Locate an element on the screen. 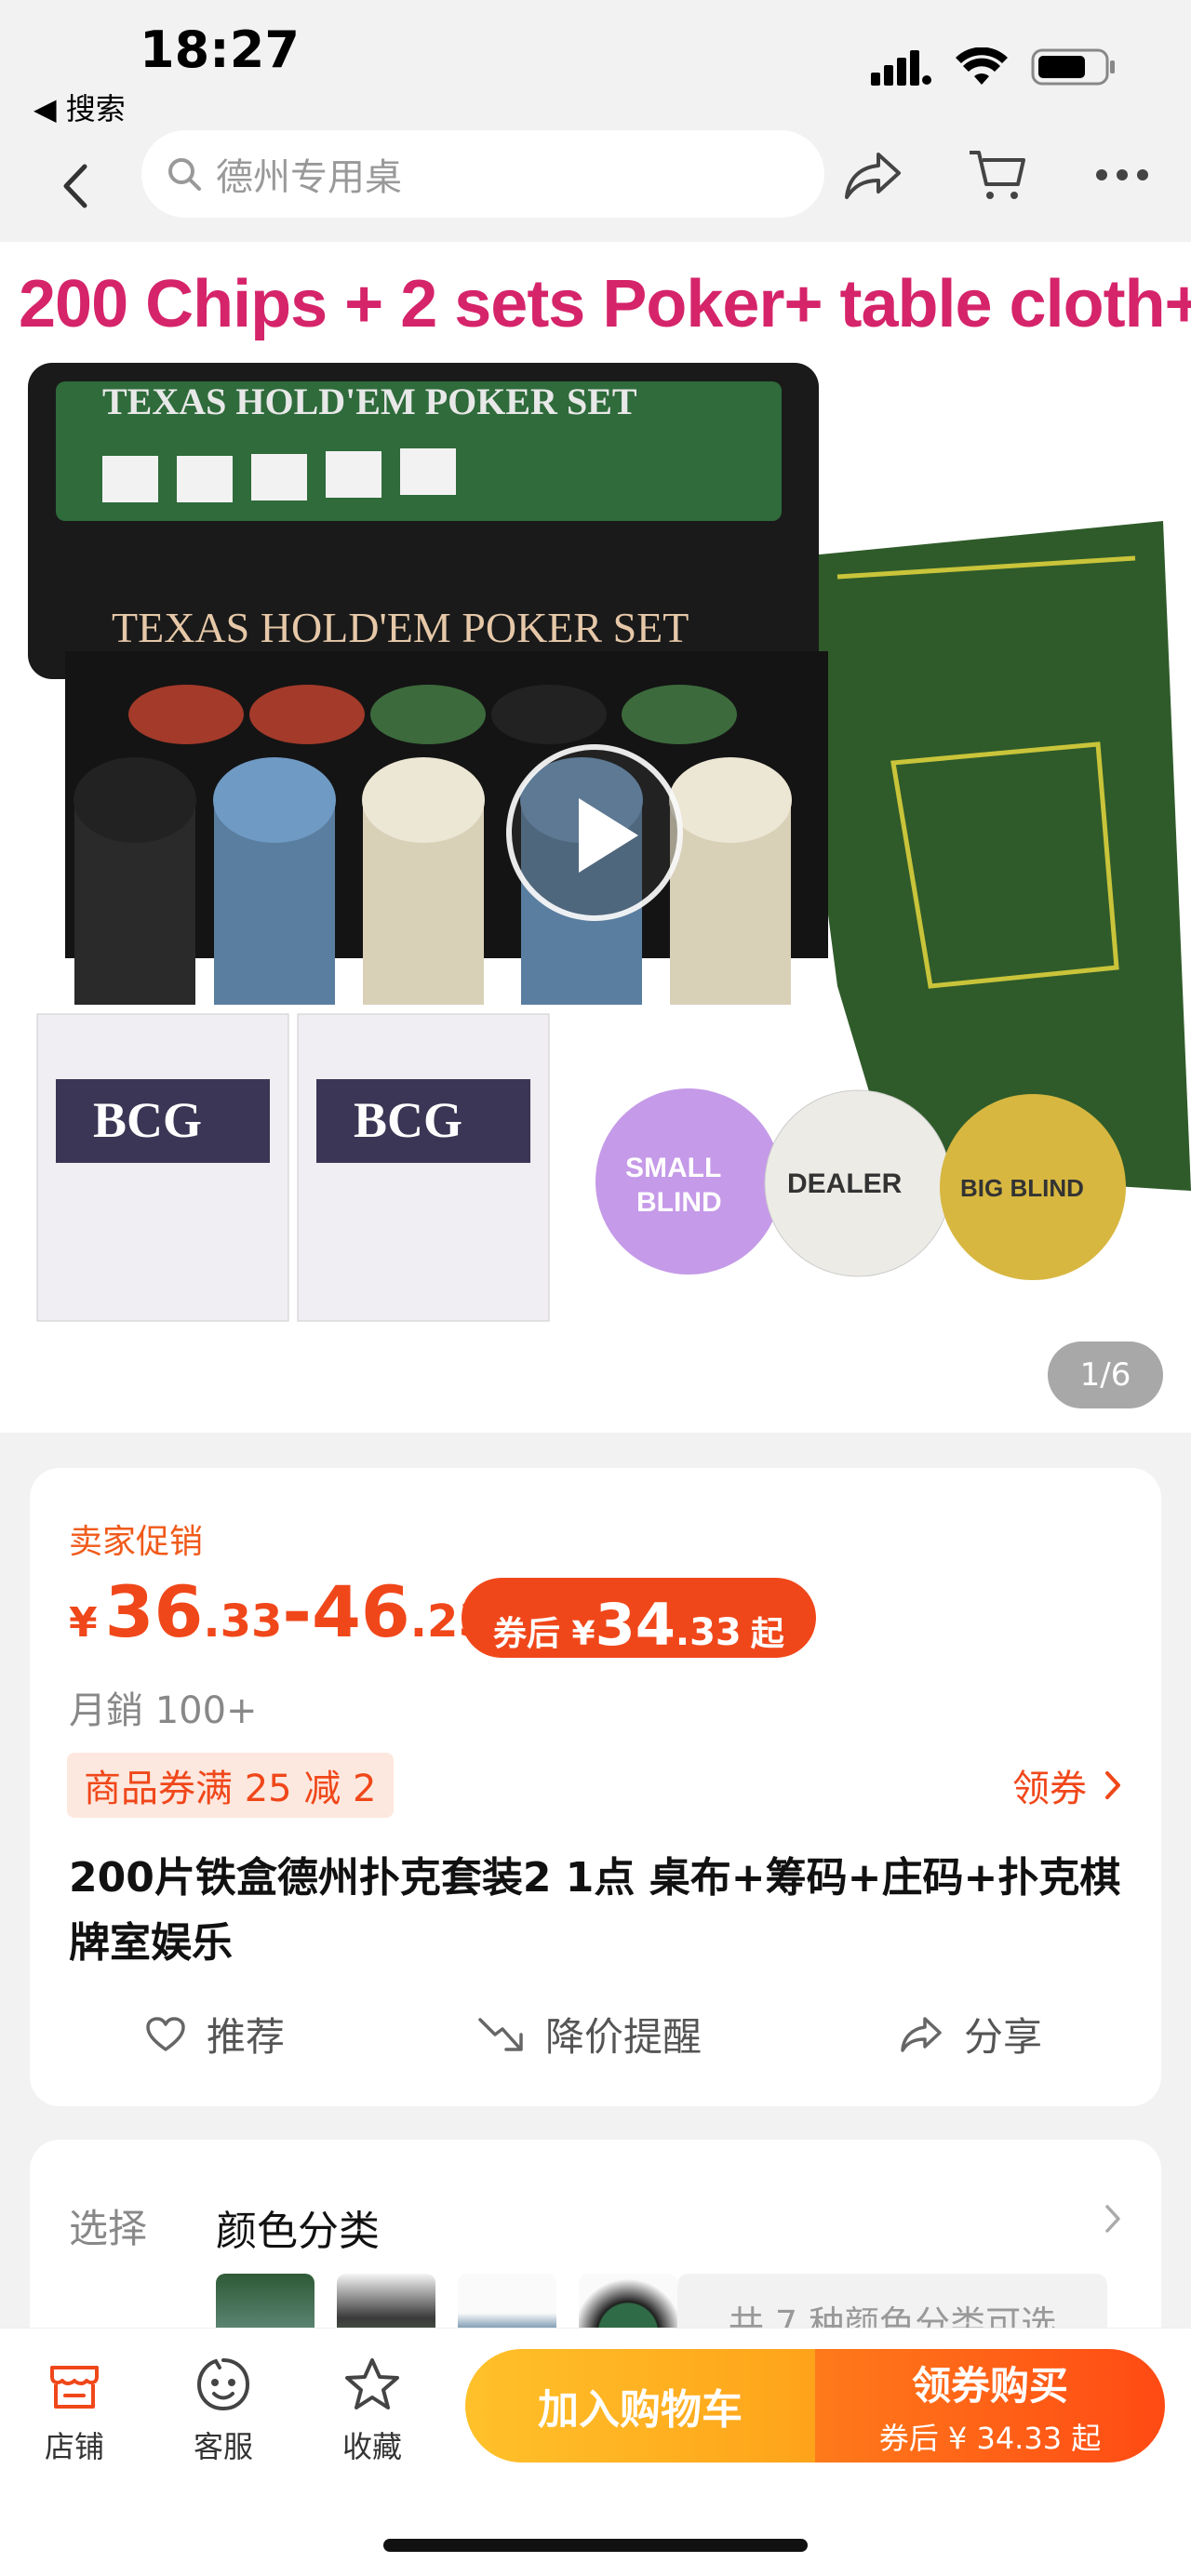 Image resolution: width=1191 pixels, height=2576 pixels. favorite-label: 收藏 is located at coordinates (371, 2446).